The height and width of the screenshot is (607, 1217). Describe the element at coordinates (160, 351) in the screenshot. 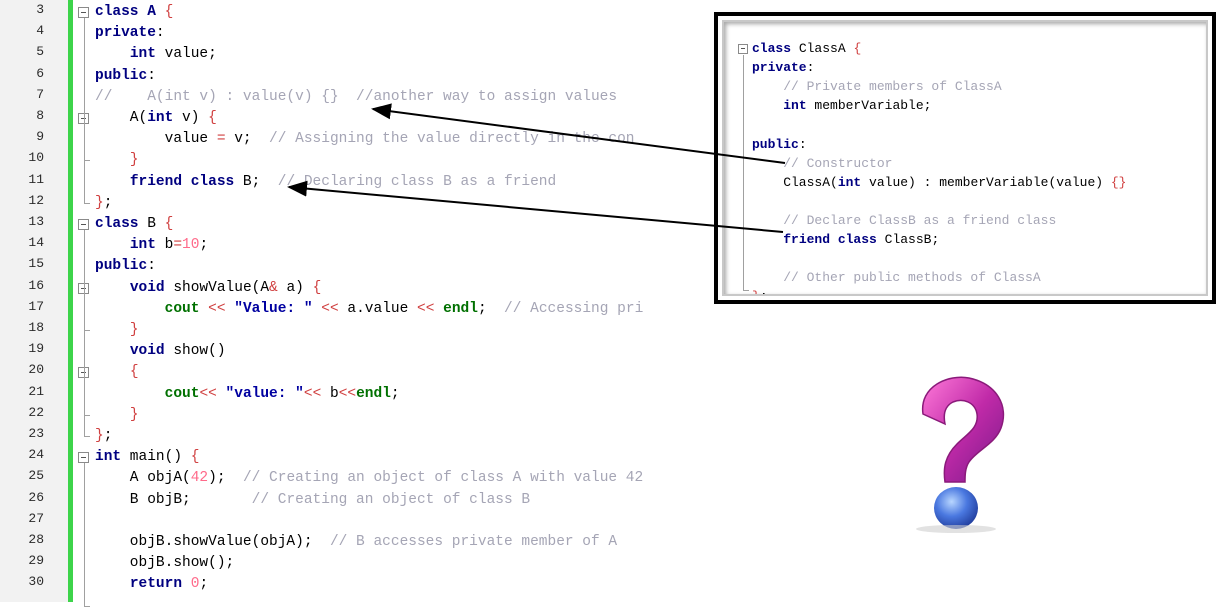

I see `code-line: void show()` at that location.